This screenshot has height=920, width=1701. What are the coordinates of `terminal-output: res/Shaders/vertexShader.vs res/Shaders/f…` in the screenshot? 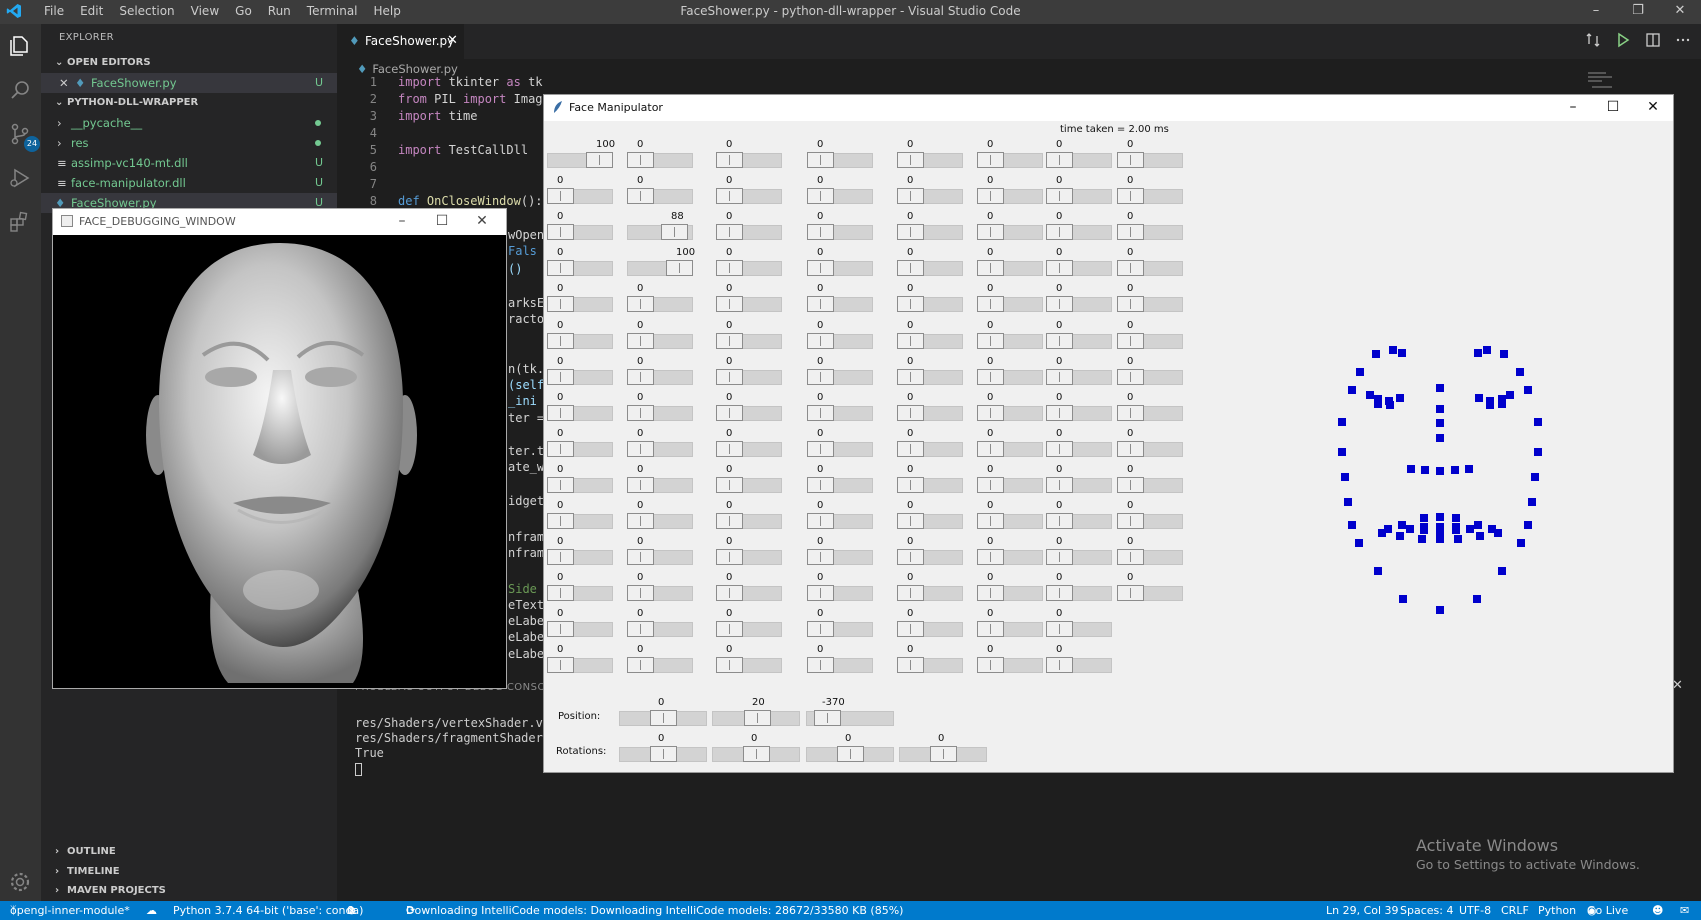 It's located at (460, 746).